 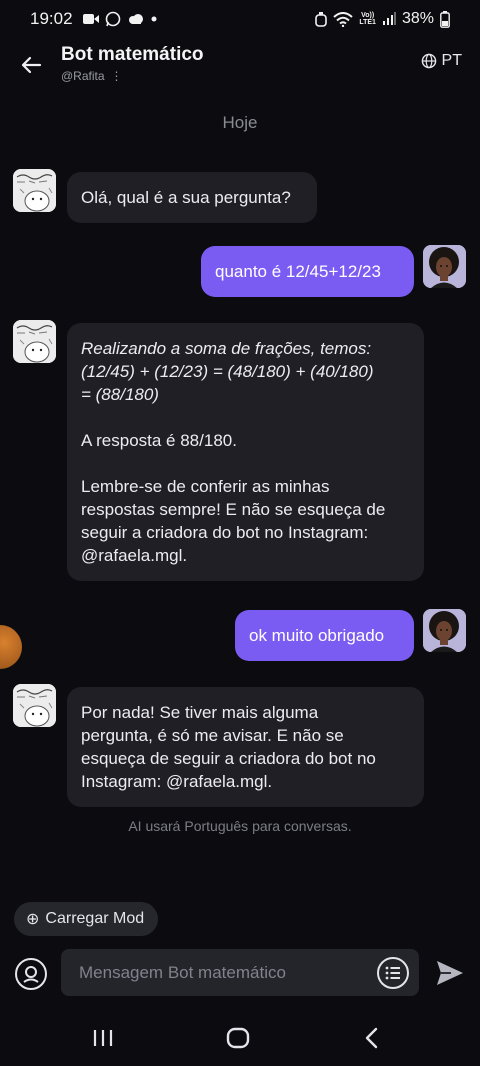 What do you see at coordinates (451, 60) in the screenshot?
I see `language-label: PT` at bounding box center [451, 60].